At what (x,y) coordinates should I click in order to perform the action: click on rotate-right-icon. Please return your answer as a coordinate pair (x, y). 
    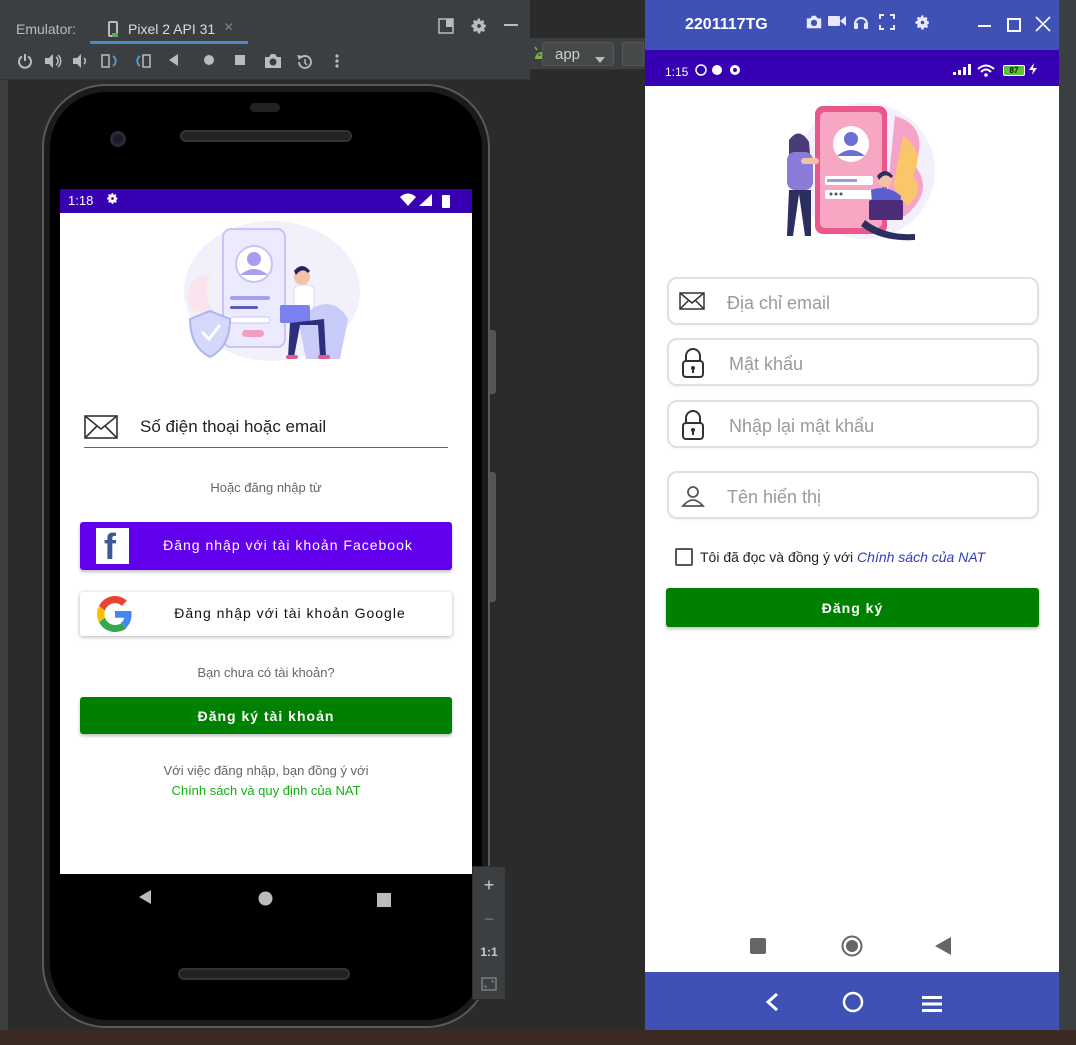
    Looking at the image, I should click on (143, 63).